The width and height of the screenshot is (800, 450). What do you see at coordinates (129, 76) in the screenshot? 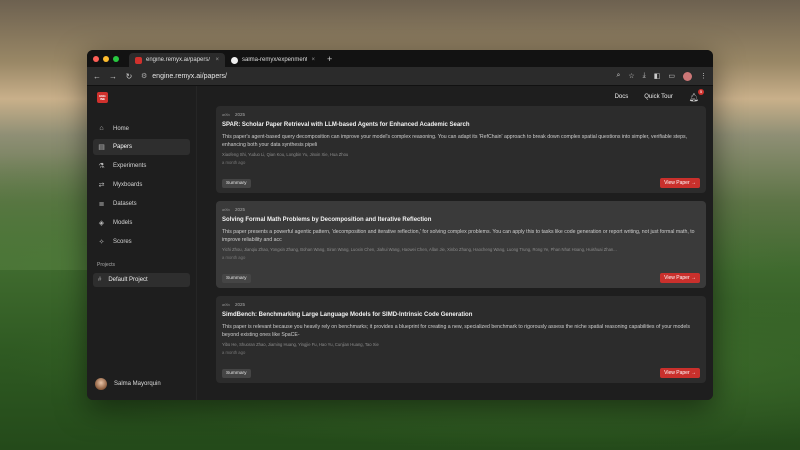
I see `reload-button: ↻` at bounding box center [129, 76].